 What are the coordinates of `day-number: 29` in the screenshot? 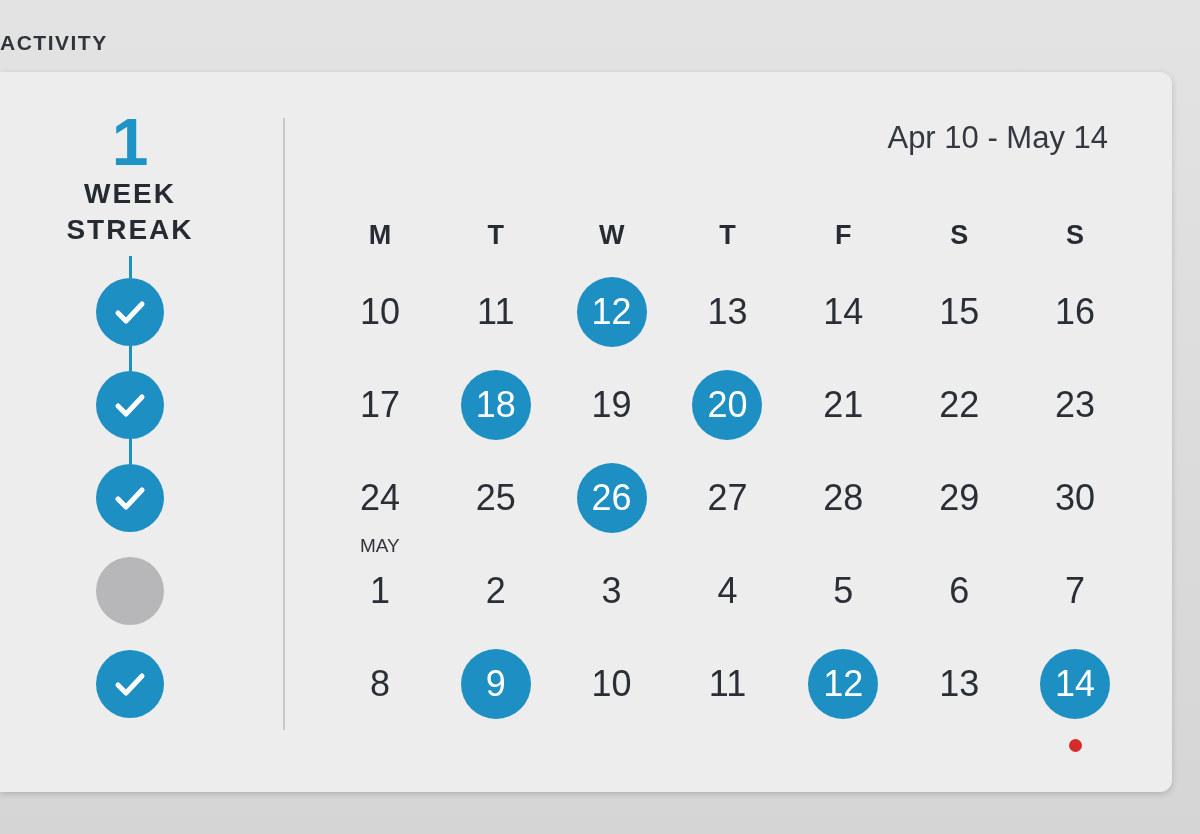 It's located at (959, 497).